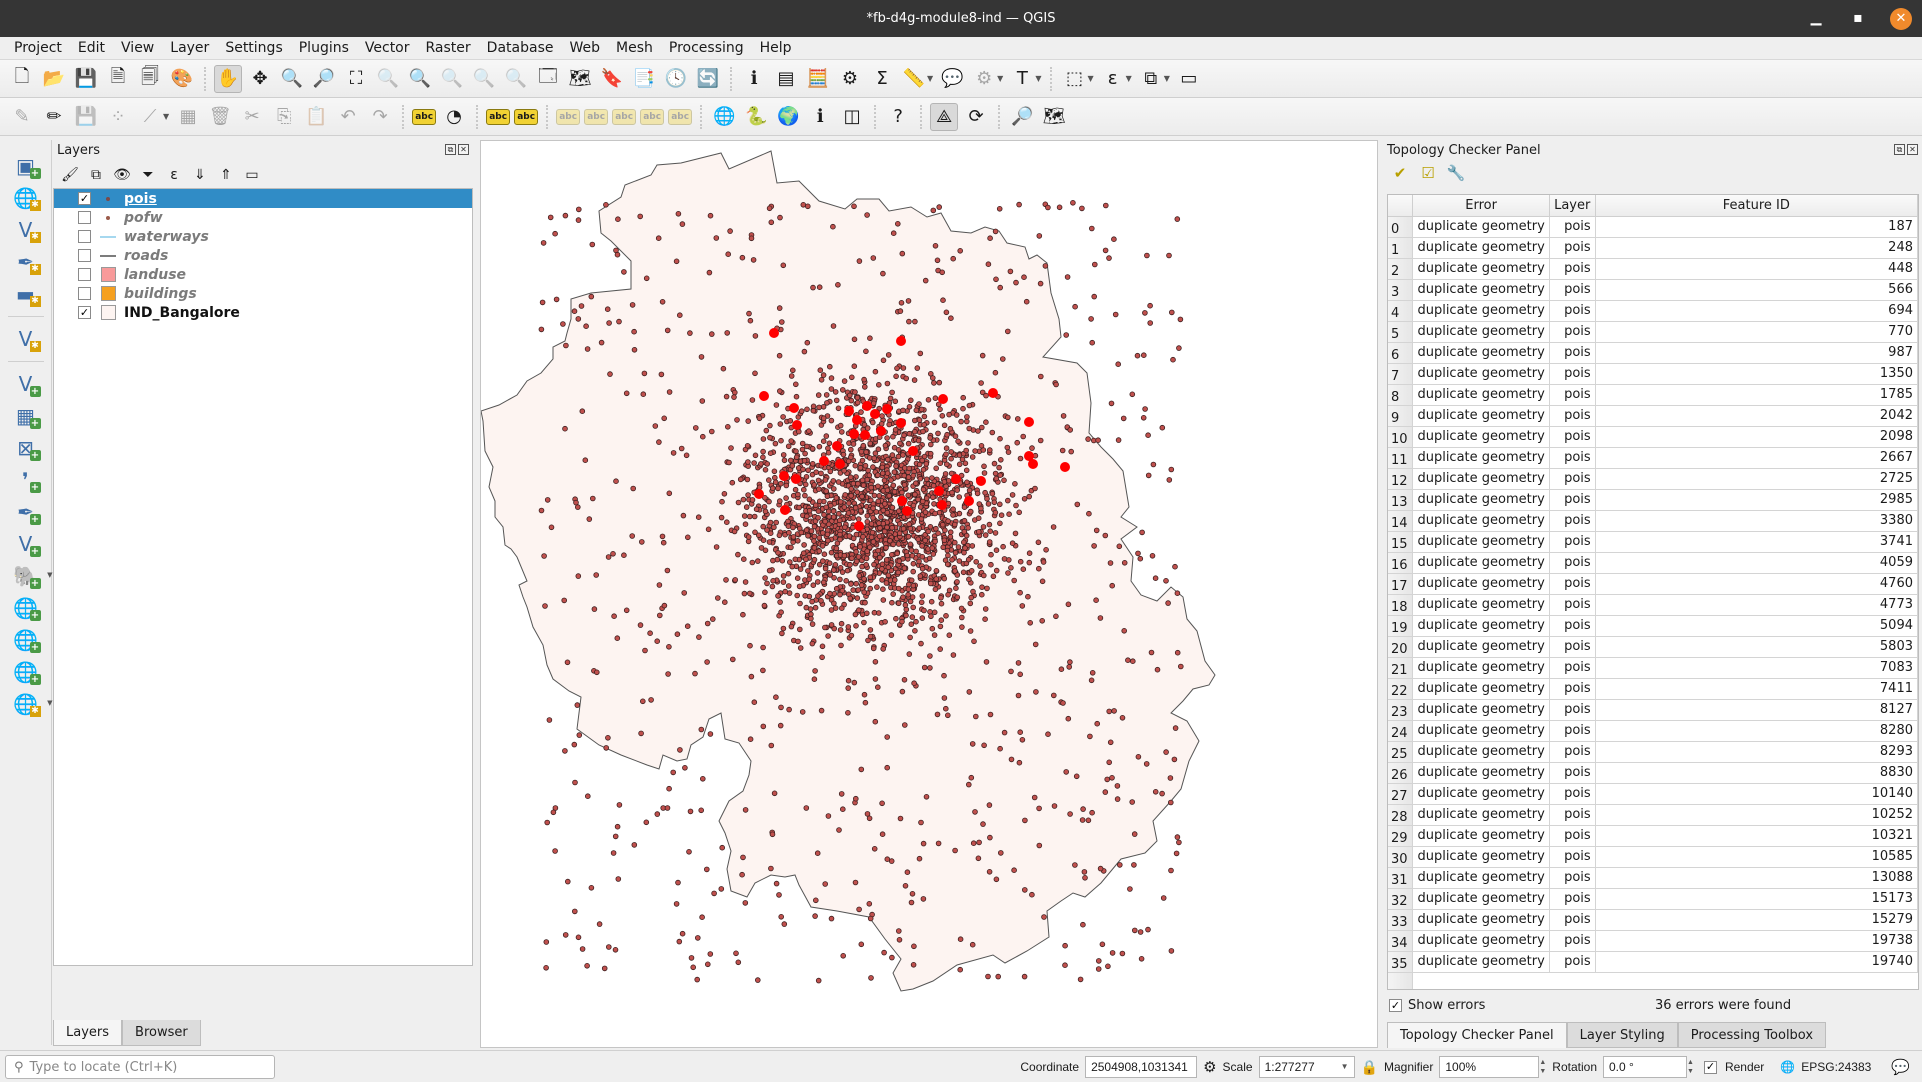 The image size is (1922, 1082). What do you see at coordinates (1653, 500) in the screenshot?
I see `table-row: 13 duplicate geometry pois 2985` at bounding box center [1653, 500].